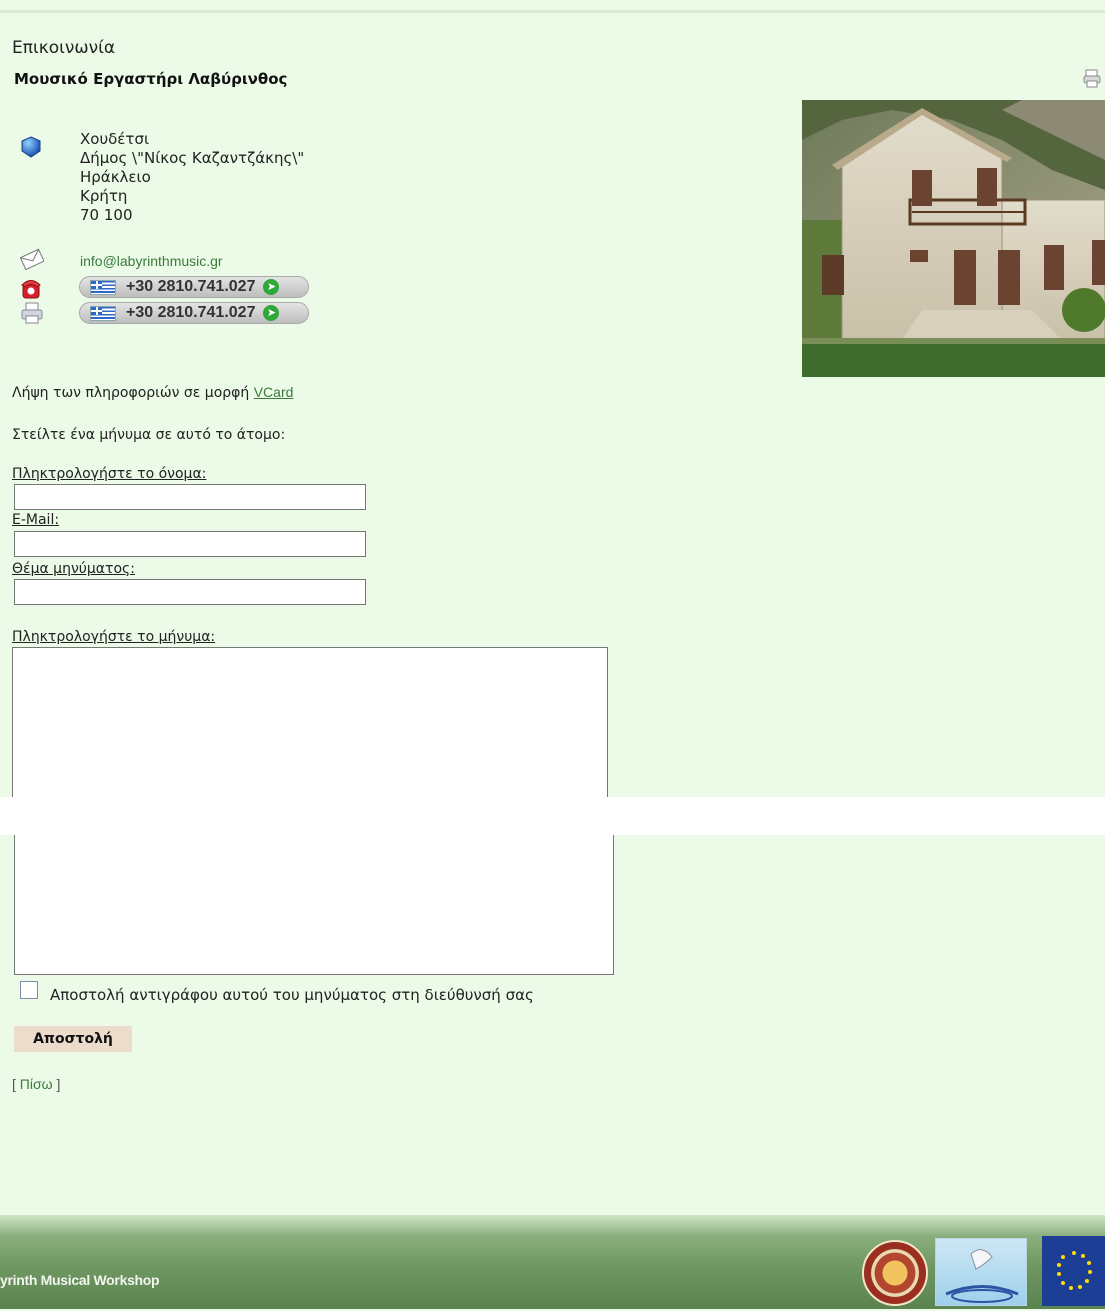 The image size is (1105, 1311). What do you see at coordinates (953, 238) in the screenshot?
I see `contact-photo` at bounding box center [953, 238].